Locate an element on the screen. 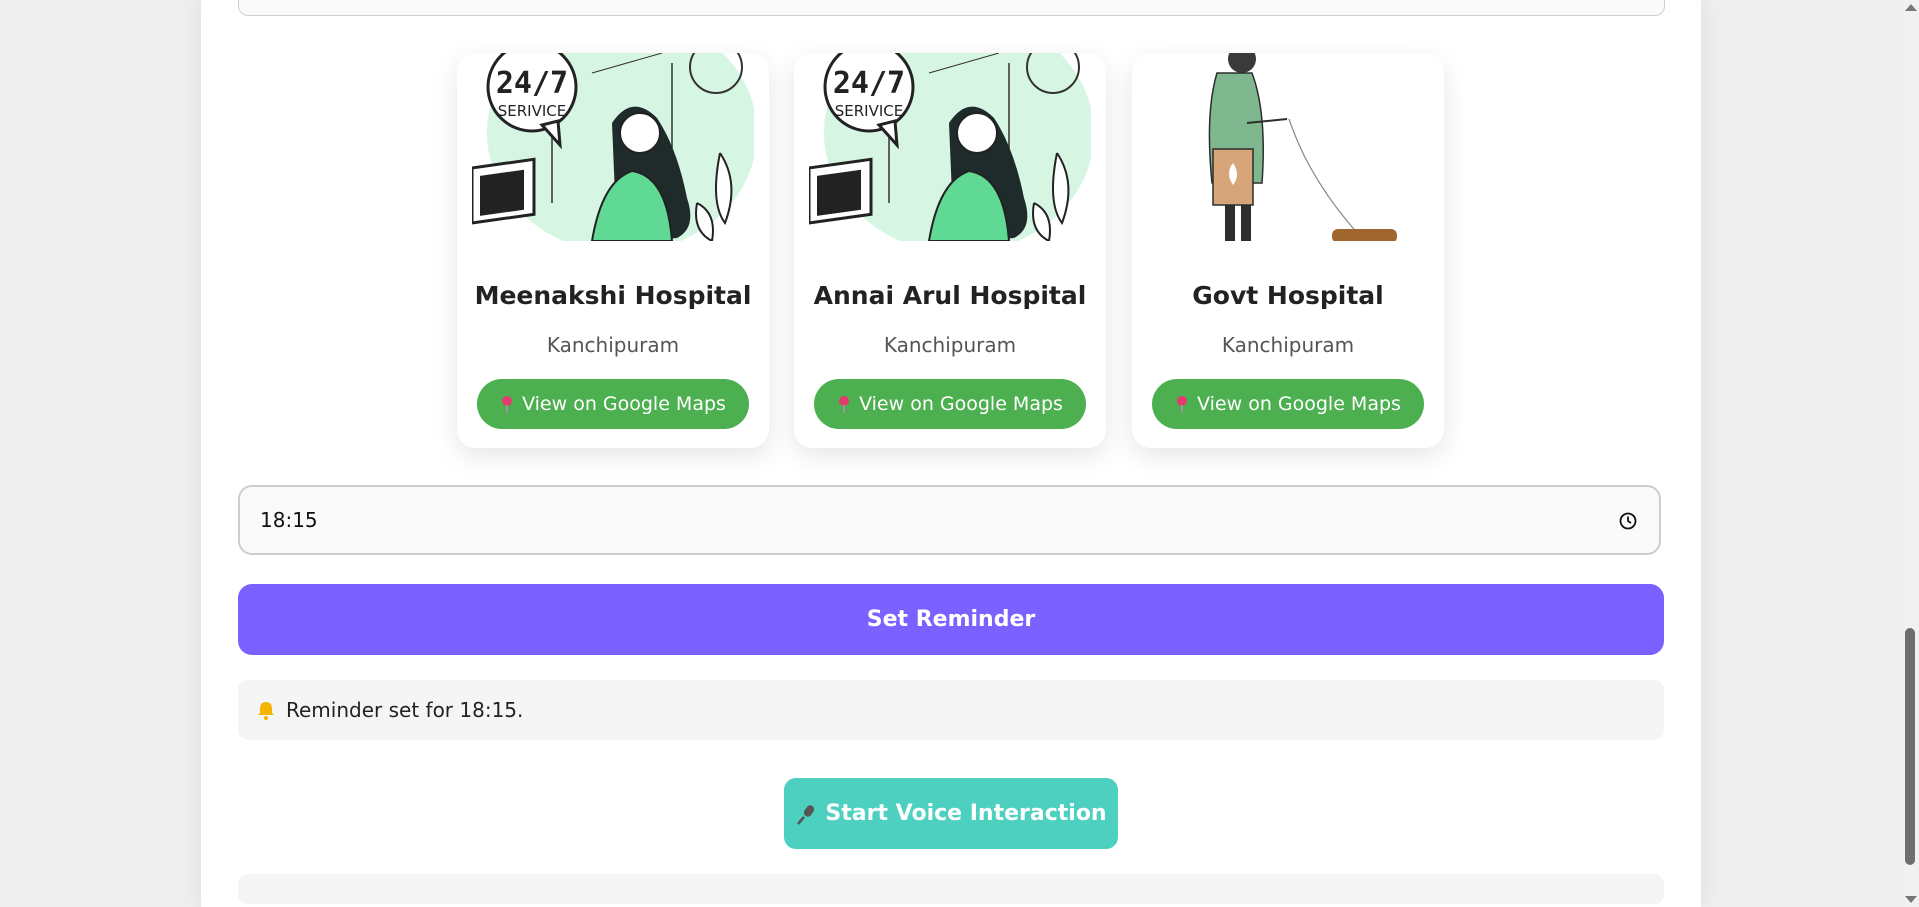  reminder-time-input: 18:15 is located at coordinates (949, 520).